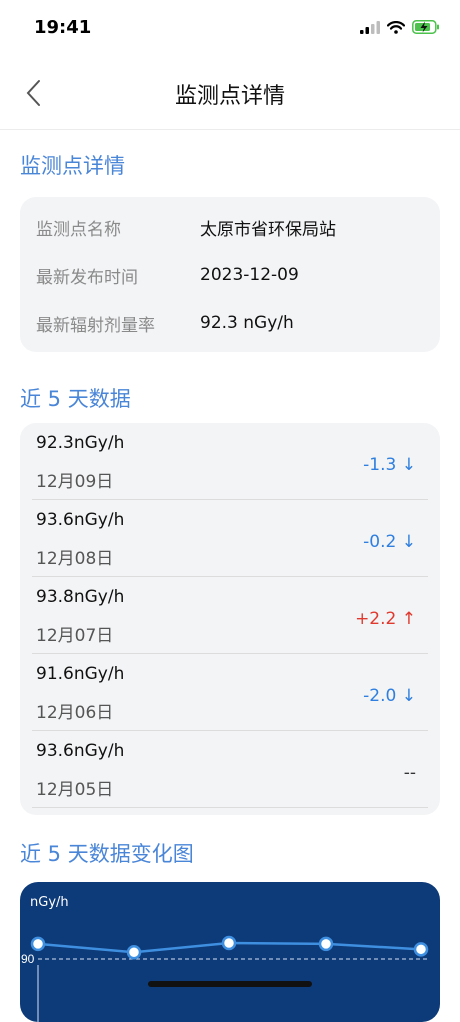 The height and width of the screenshot is (1022, 460). What do you see at coordinates (75, 482) in the screenshot?
I see `reading-date: 12月09日` at bounding box center [75, 482].